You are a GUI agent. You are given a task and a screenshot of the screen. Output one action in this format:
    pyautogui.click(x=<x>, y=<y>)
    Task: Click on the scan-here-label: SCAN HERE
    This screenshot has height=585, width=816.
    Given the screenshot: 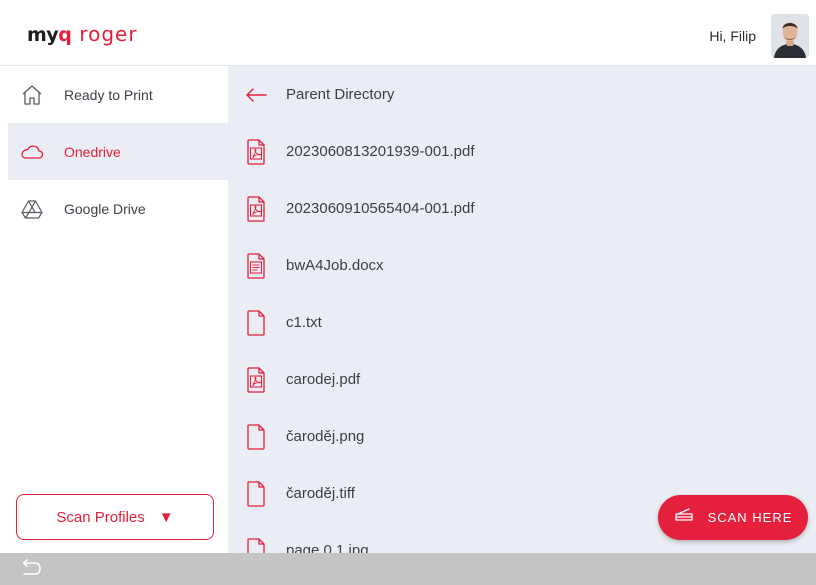 What is the action you would take?
    pyautogui.click(x=750, y=517)
    